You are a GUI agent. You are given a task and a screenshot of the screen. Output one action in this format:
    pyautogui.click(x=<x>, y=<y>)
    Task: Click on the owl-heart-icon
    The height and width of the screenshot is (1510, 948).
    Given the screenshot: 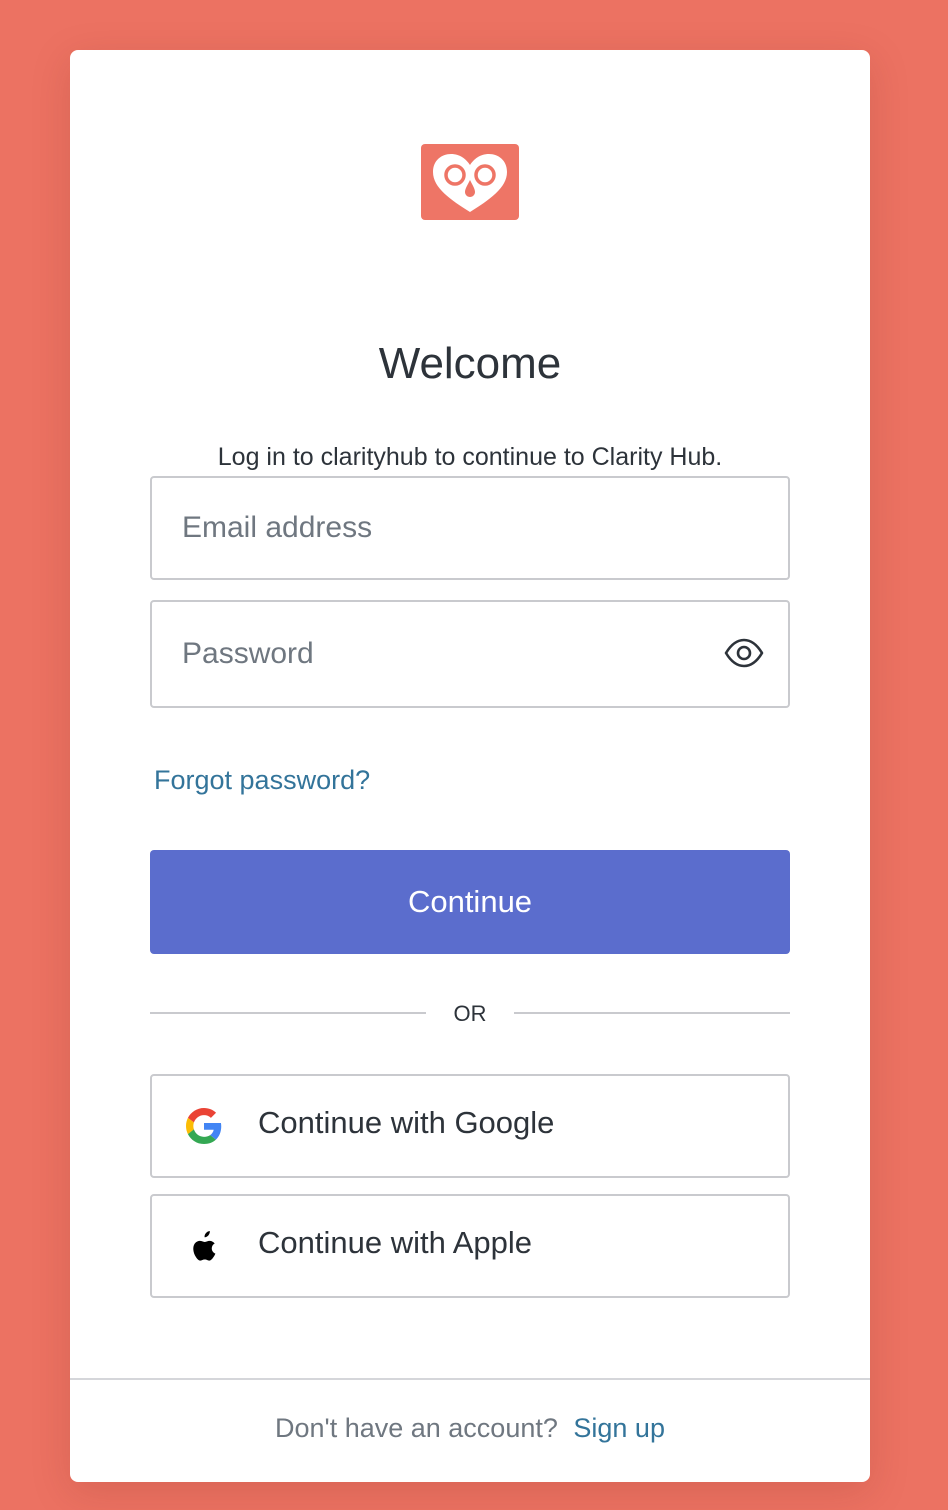 What is the action you would take?
    pyautogui.click(x=470, y=183)
    